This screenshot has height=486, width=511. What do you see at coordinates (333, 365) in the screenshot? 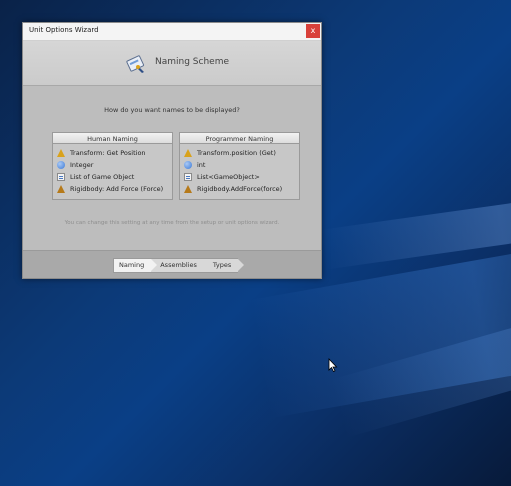
I see `mouse-cursor-icon` at bounding box center [333, 365].